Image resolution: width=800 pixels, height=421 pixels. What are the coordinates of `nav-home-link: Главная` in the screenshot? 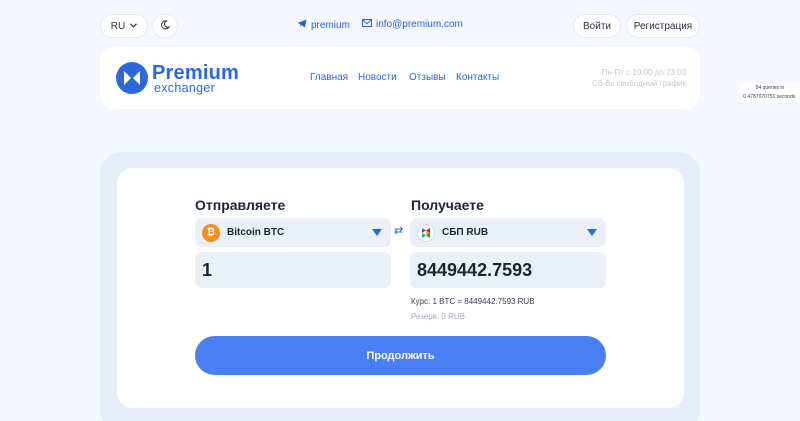 It's located at (329, 77).